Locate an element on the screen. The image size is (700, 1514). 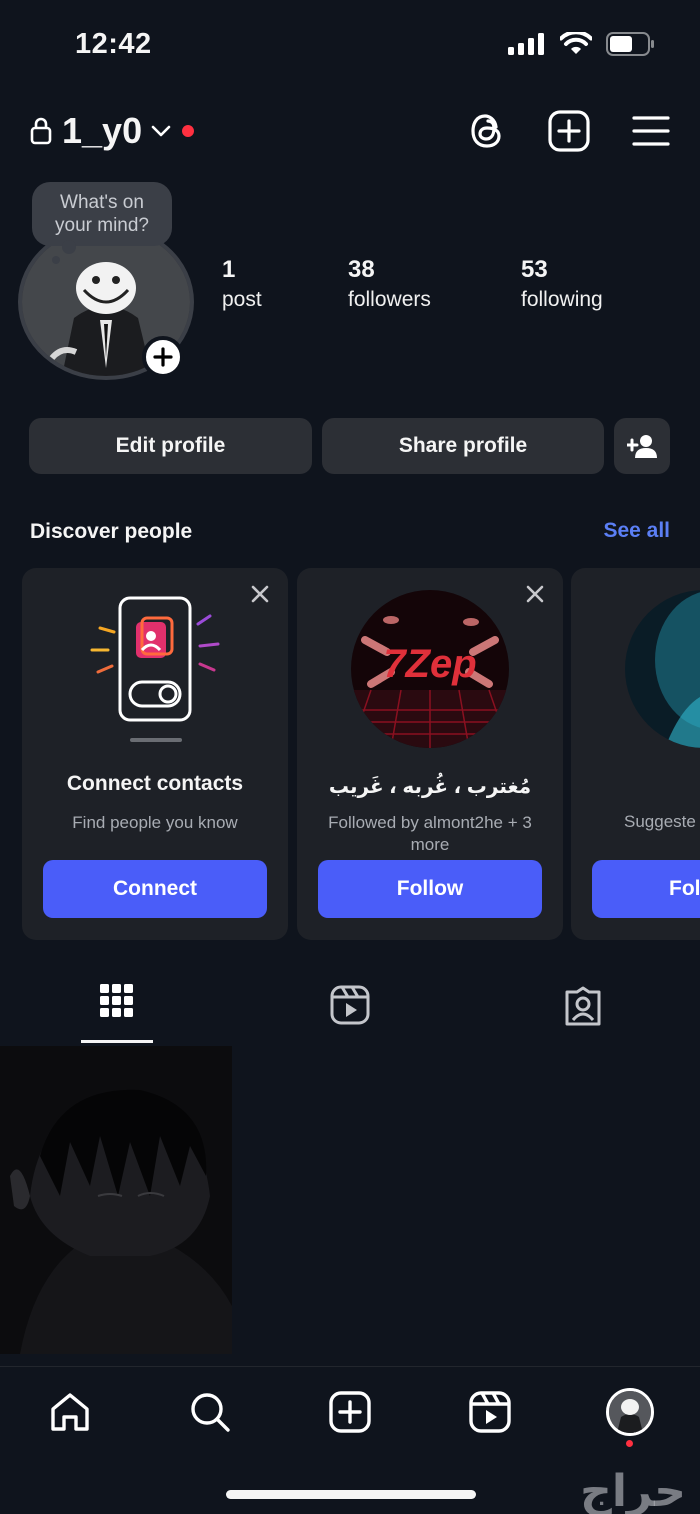
wifi-icon is located at coordinates (576, 43).